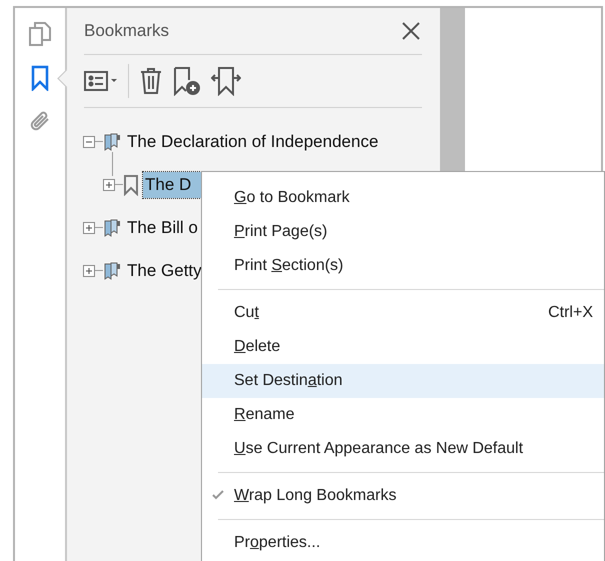  Describe the element at coordinates (403, 232) in the screenshot. I see `menu-item: Print Page(s)` at that location.